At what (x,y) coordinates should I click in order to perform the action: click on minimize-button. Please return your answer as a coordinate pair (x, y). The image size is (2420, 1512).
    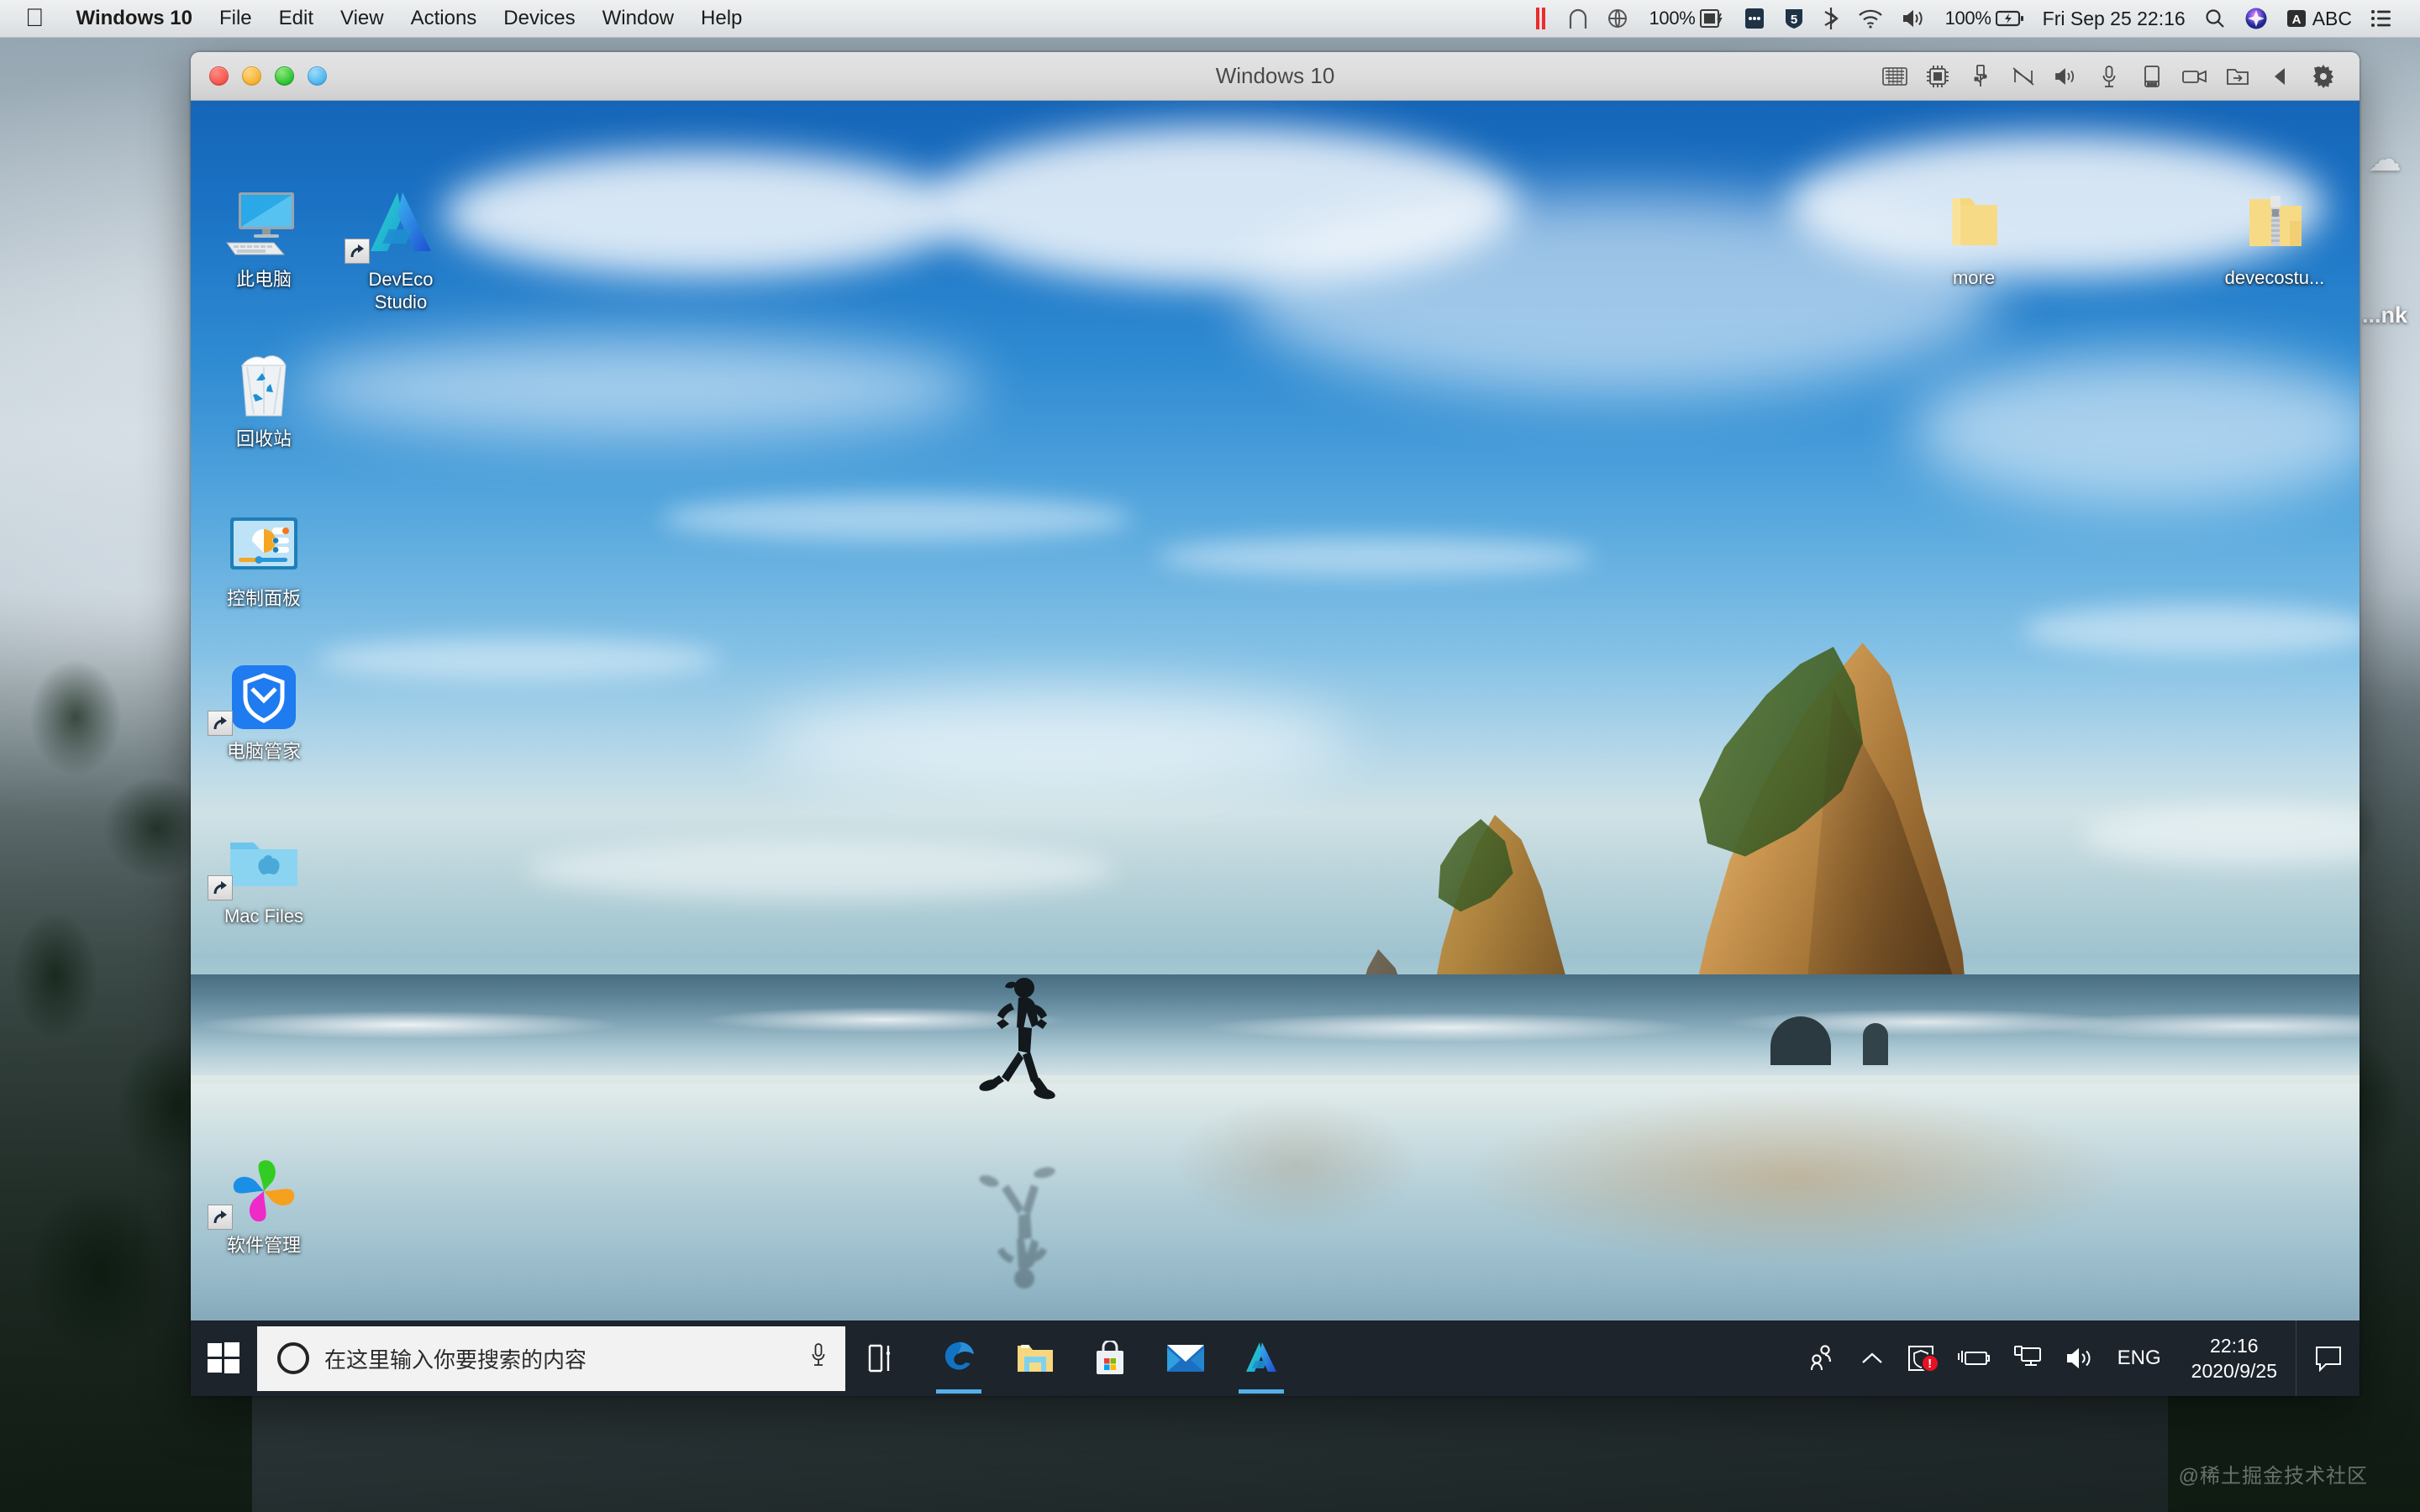
    Looking at the image, I should click on (251, 76).